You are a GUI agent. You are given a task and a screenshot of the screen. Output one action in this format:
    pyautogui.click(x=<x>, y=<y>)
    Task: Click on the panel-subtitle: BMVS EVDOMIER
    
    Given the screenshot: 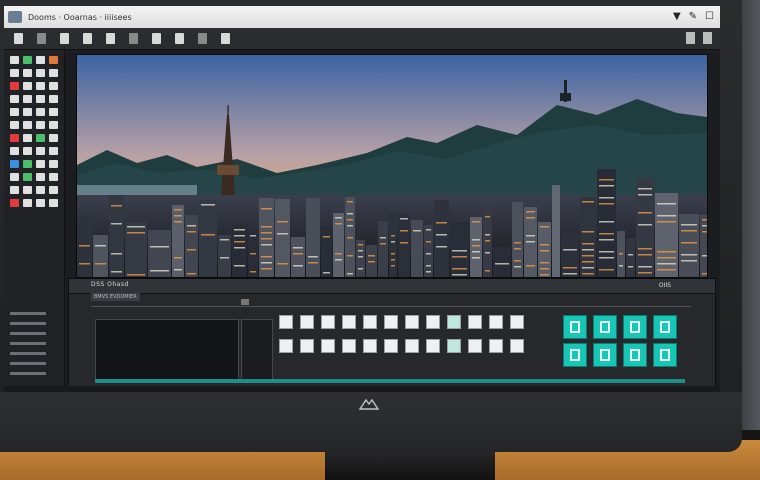 What is the action you would take?
    pyautogui.click(x=115, y=297)
    